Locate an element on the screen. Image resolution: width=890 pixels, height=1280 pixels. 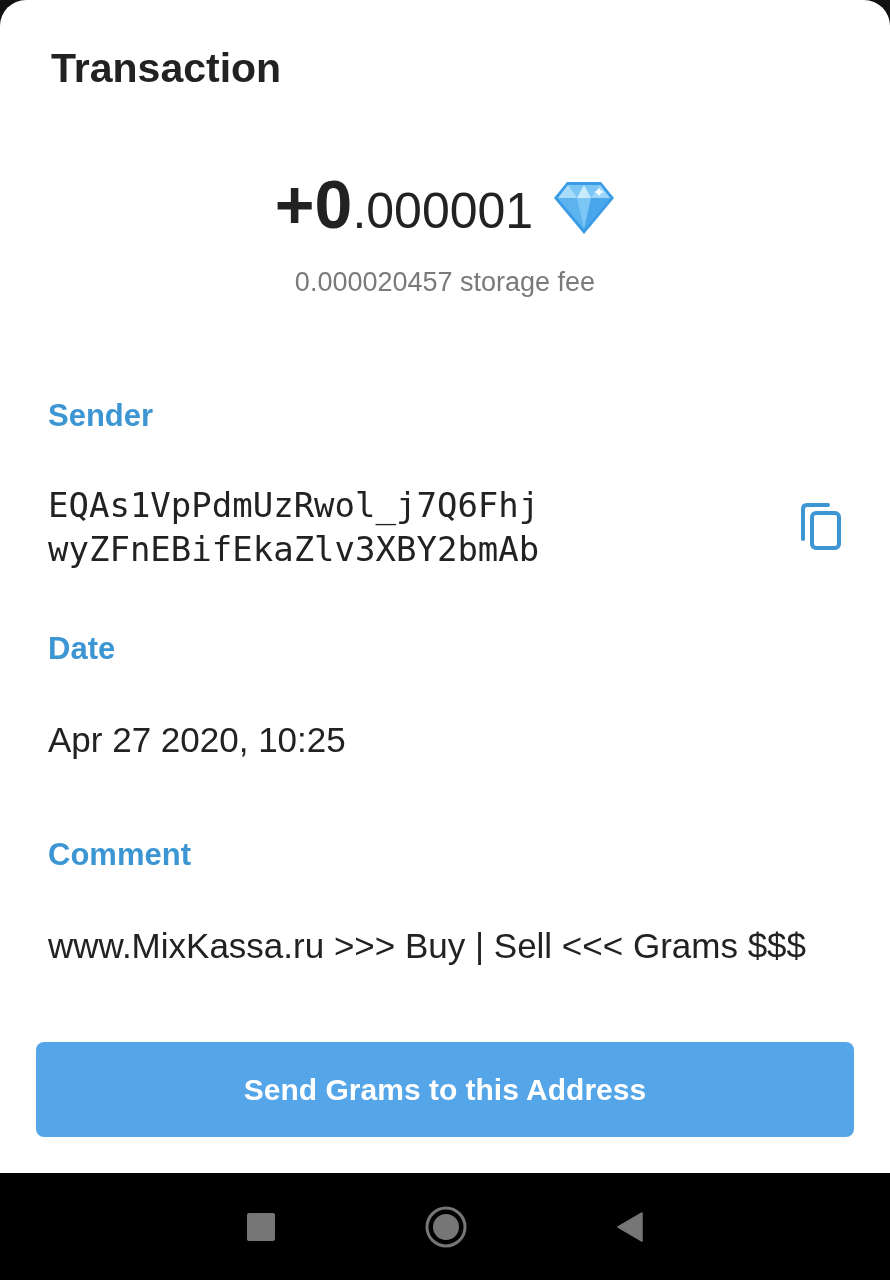
address-text: EQAs1VpPdmUzRwol_j7Q6Fhj wyZFnEBifEkaZlv3XBY2bmAb is located at coordinates (294, 527).